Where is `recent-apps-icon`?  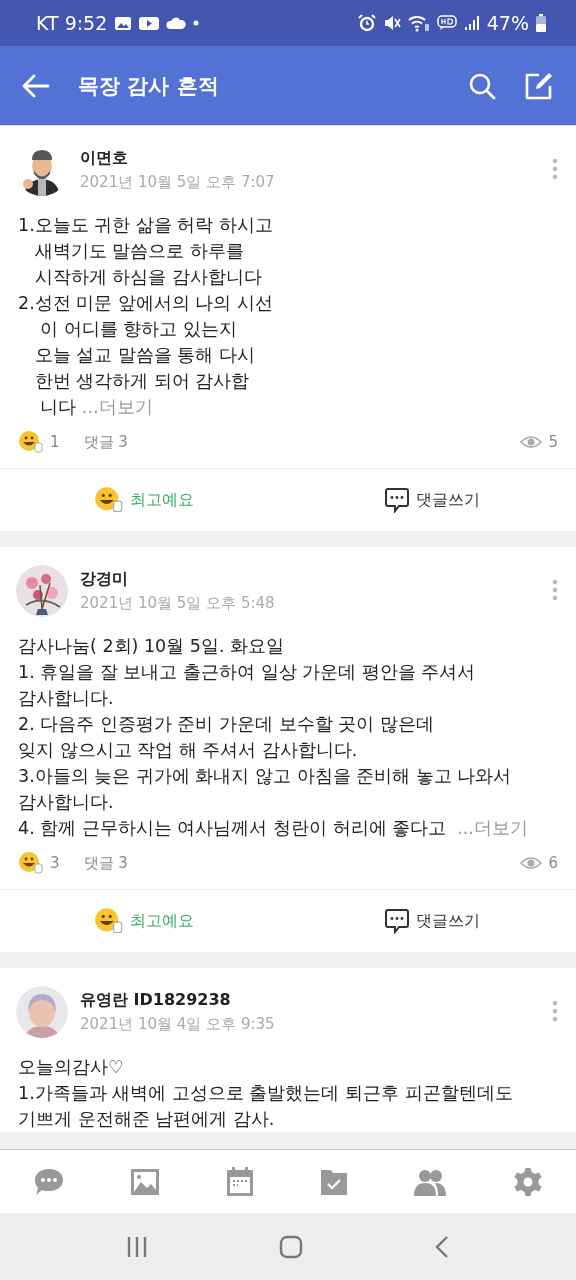 recent-apps-icon is located at coordinates (136, 1246).